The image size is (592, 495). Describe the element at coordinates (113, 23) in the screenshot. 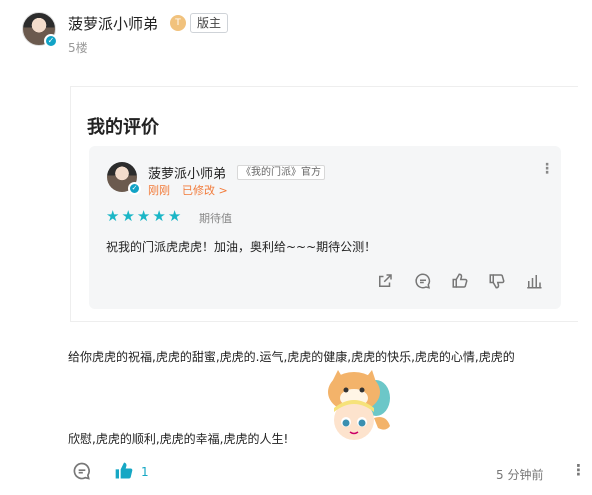

I see `username: 菠萝派小师弟` at that location.